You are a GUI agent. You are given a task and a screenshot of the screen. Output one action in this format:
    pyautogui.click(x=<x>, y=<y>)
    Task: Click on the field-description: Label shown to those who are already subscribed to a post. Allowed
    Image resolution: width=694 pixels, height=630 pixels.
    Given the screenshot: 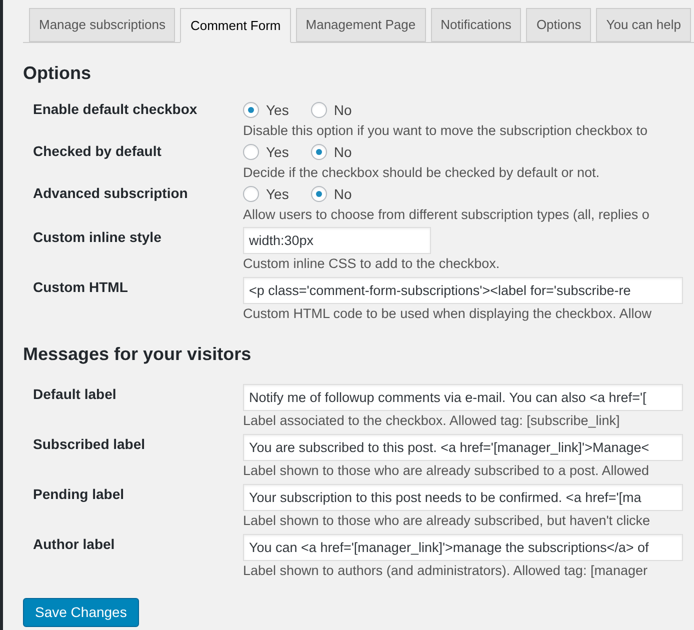 What is the action you would take?
    pyautogui.click(x=446, y=471)
    